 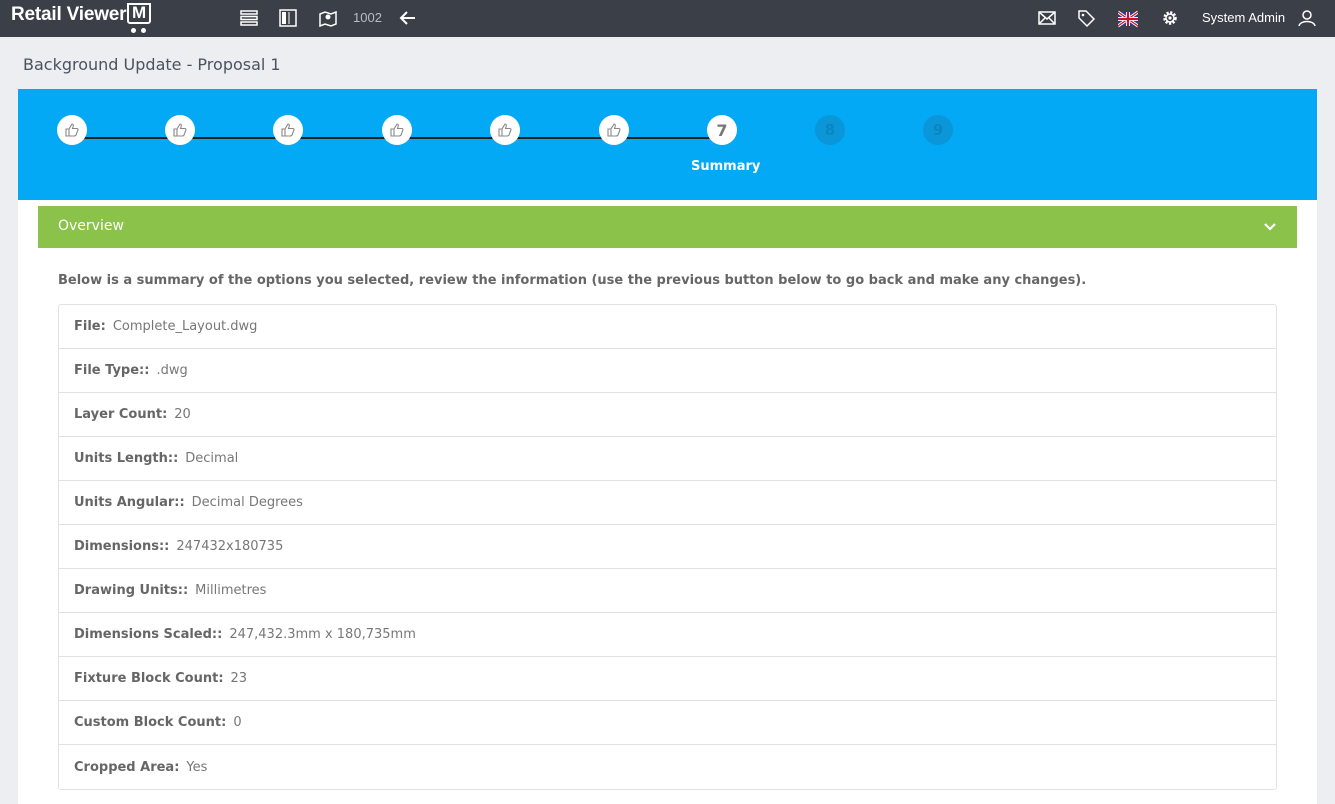 What do you see at coordinates (231, 590) in the screenshot?
I see `row-value: Millimetres` at bounding box center [231, 590].